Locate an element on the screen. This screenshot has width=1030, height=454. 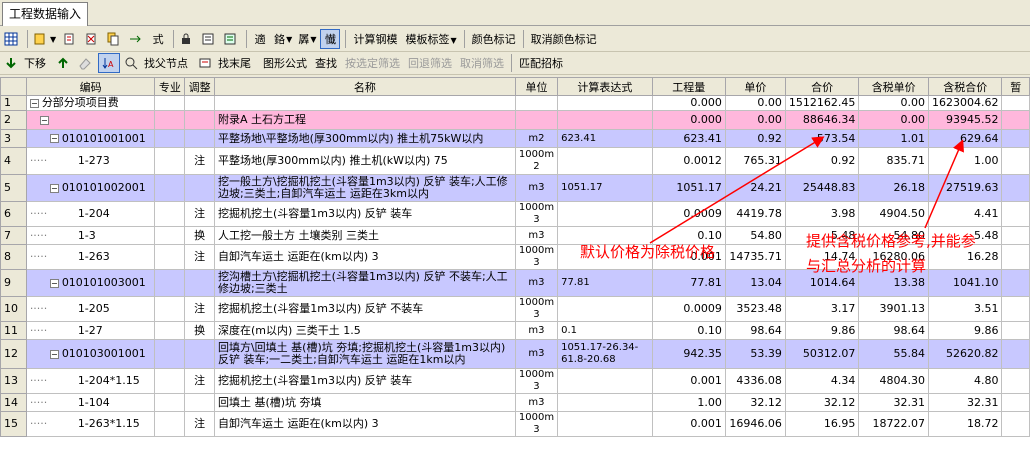
code-cell: −010101001001 is located at coordinates (90, 138).